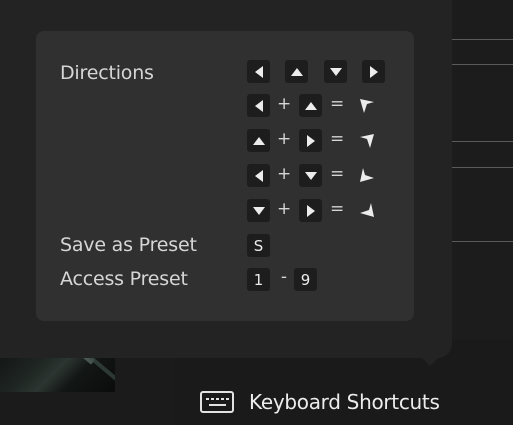 The image size is (513, 425). I want to click on save-preset-label: Save as Preset, so click(128, 245).